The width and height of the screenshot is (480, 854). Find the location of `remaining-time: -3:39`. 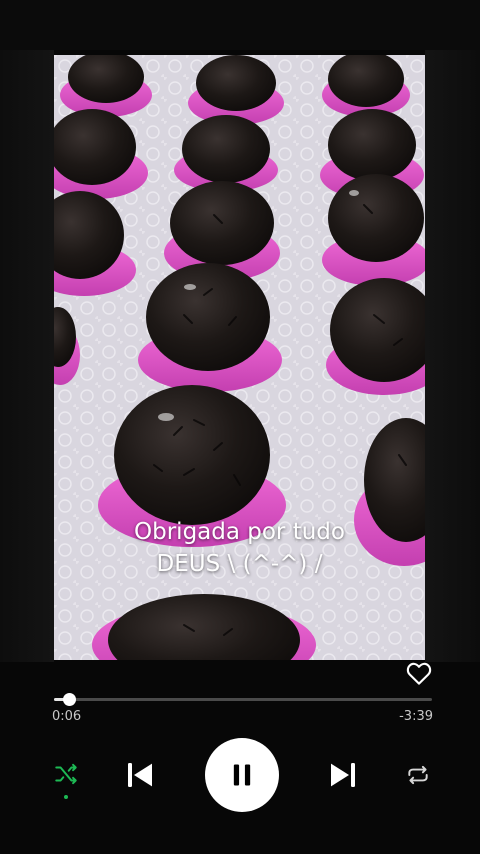

remaining-time: -3:39 is located at coordinates (416, 716).